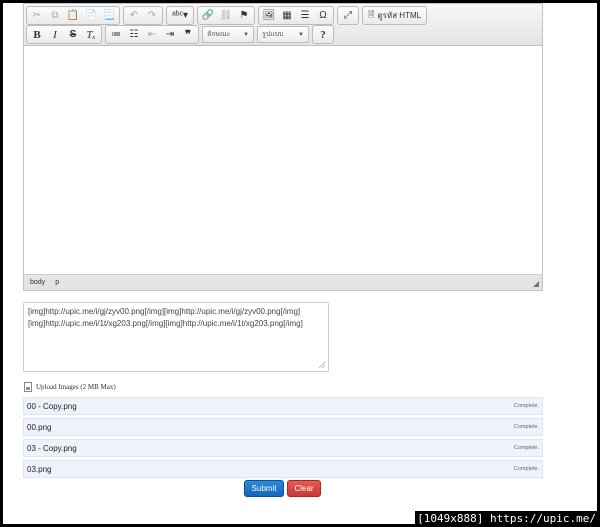  I want to click on strike-button: S, so click(73, 35).